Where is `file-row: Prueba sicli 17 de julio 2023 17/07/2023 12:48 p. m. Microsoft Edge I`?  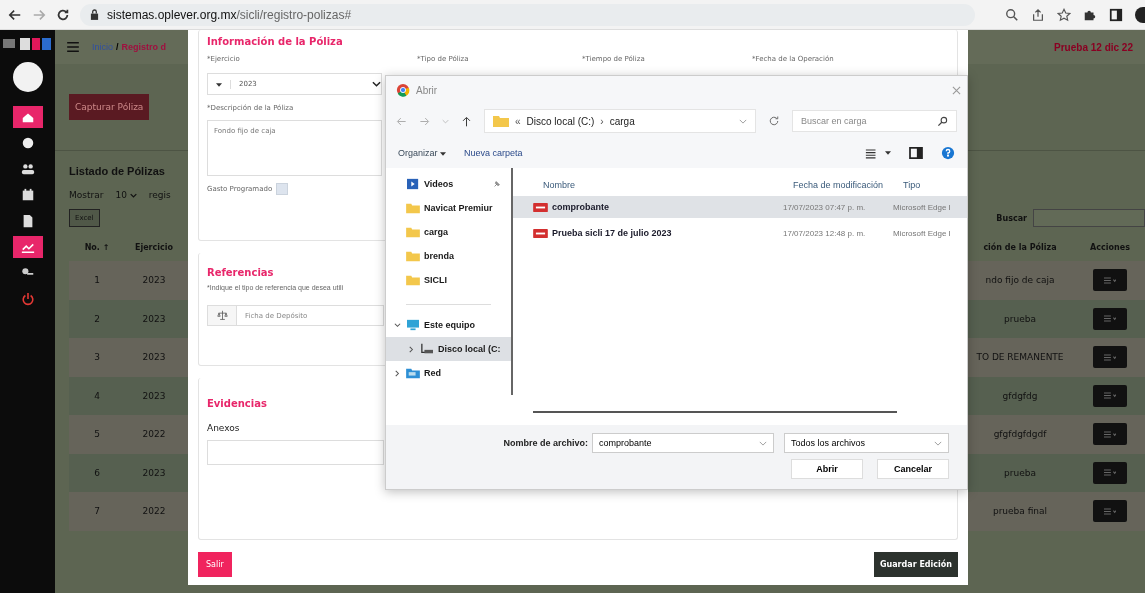 file-row: Prueba sicli 17 de julio 2023 17/07/2023 12:48 p. m. Microsoft Edge I is located at coordinates (740, 233).